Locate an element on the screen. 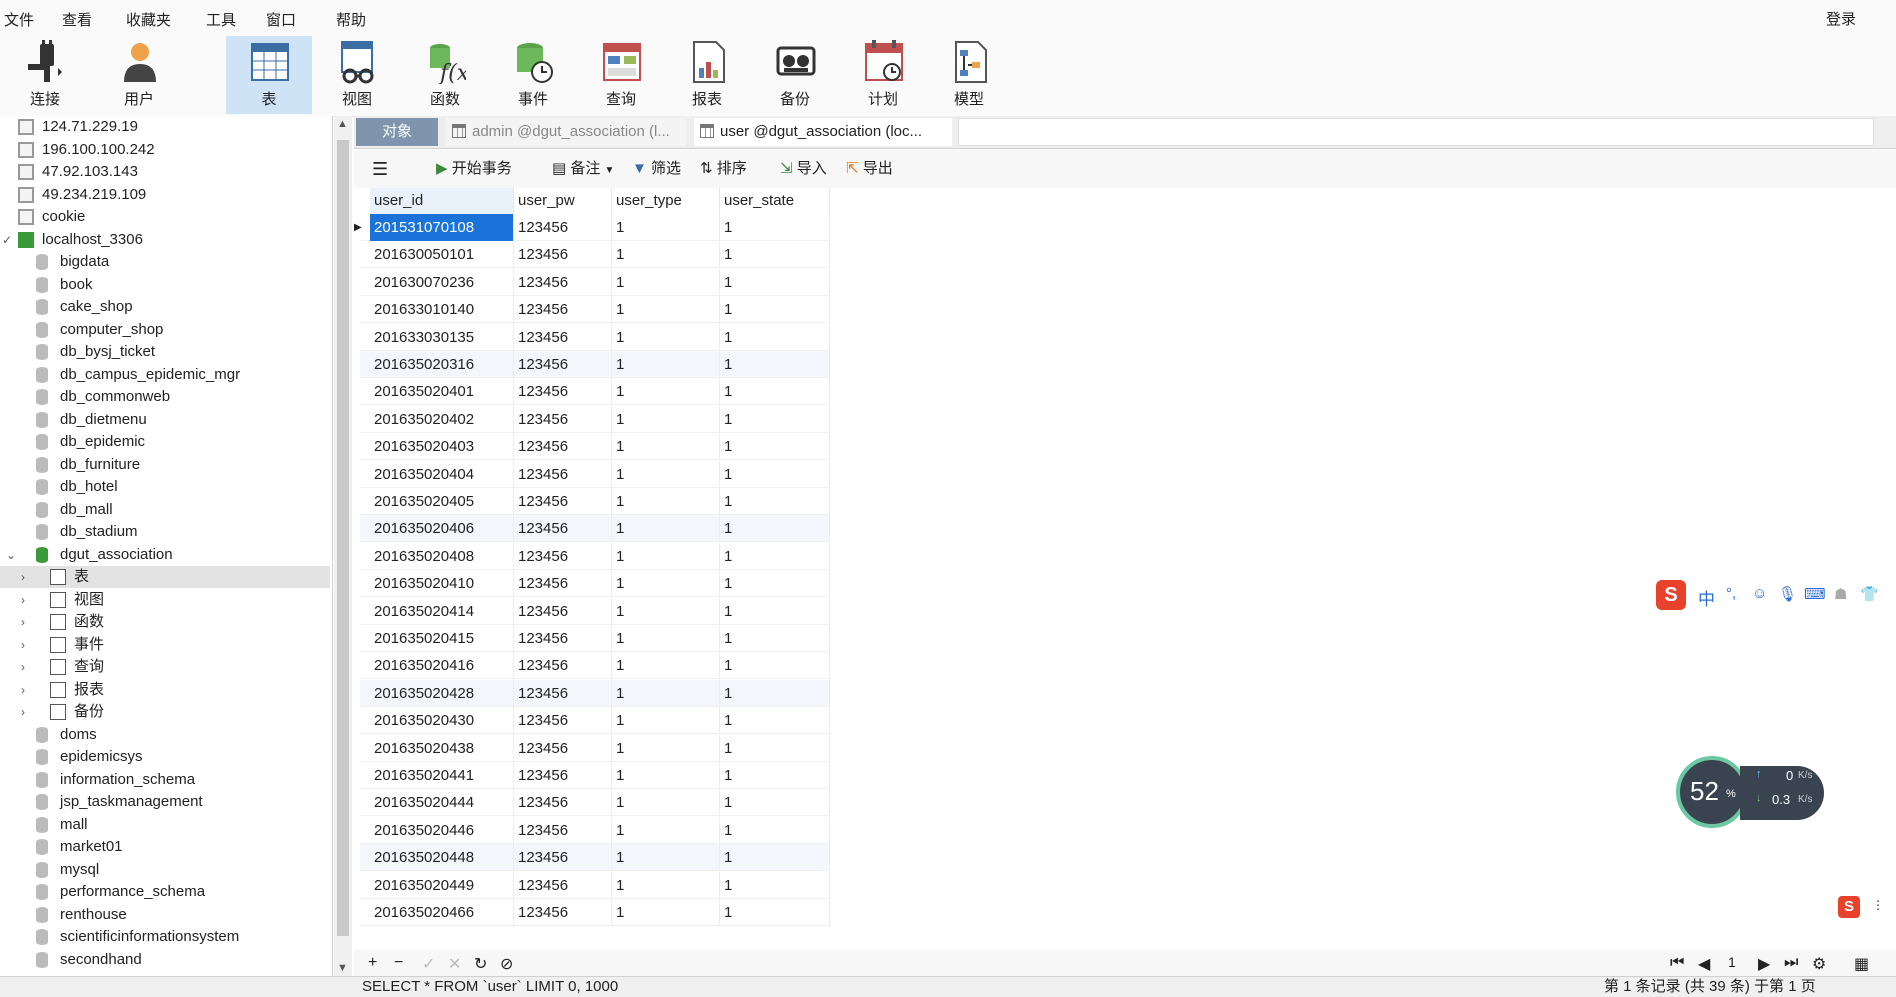 The image size is (1896, 997). tree-item: computer_shop is located at coordinates (165, 330).